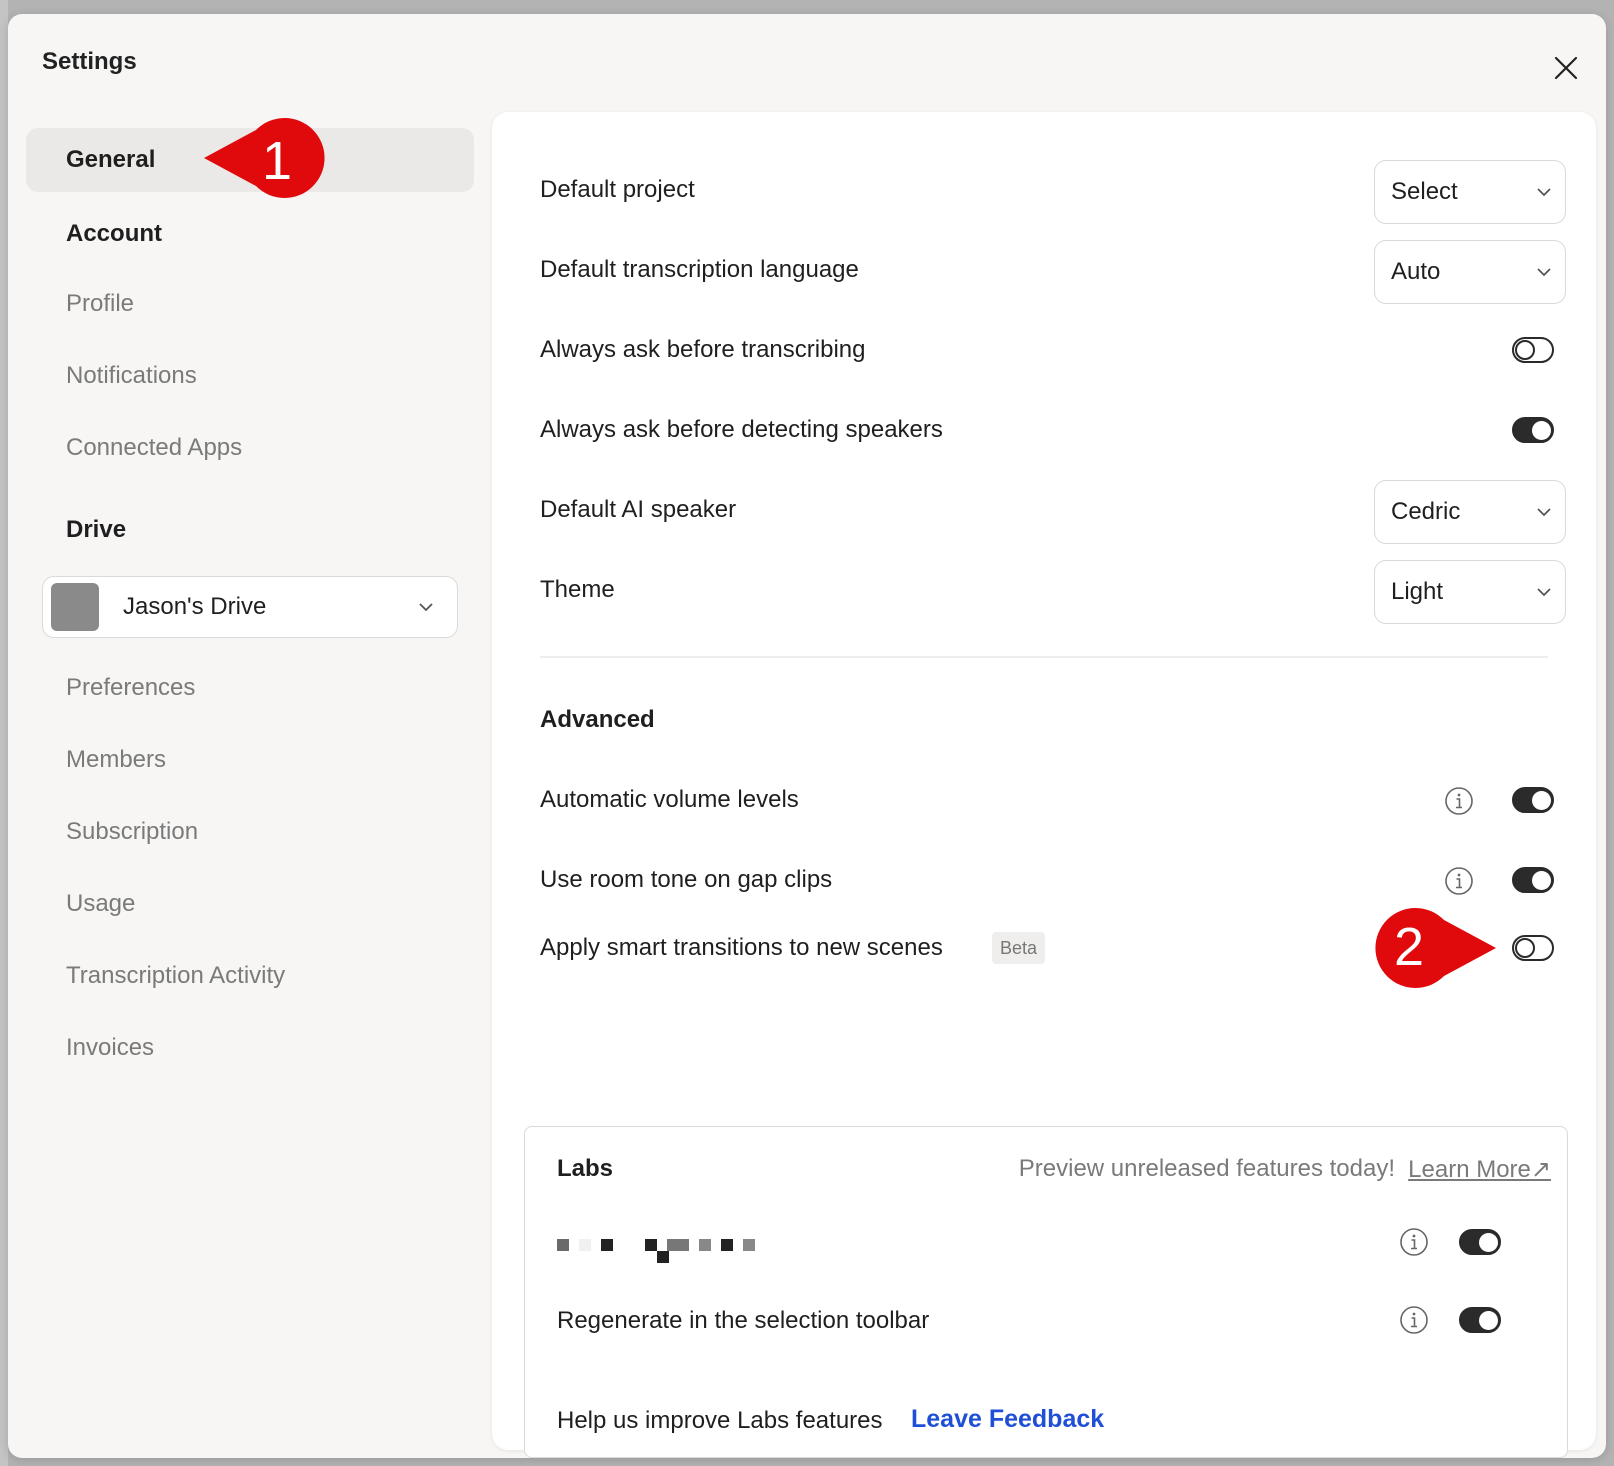  I want to click on volume-levels-label: Automatic volume levels, so click(669, 799).